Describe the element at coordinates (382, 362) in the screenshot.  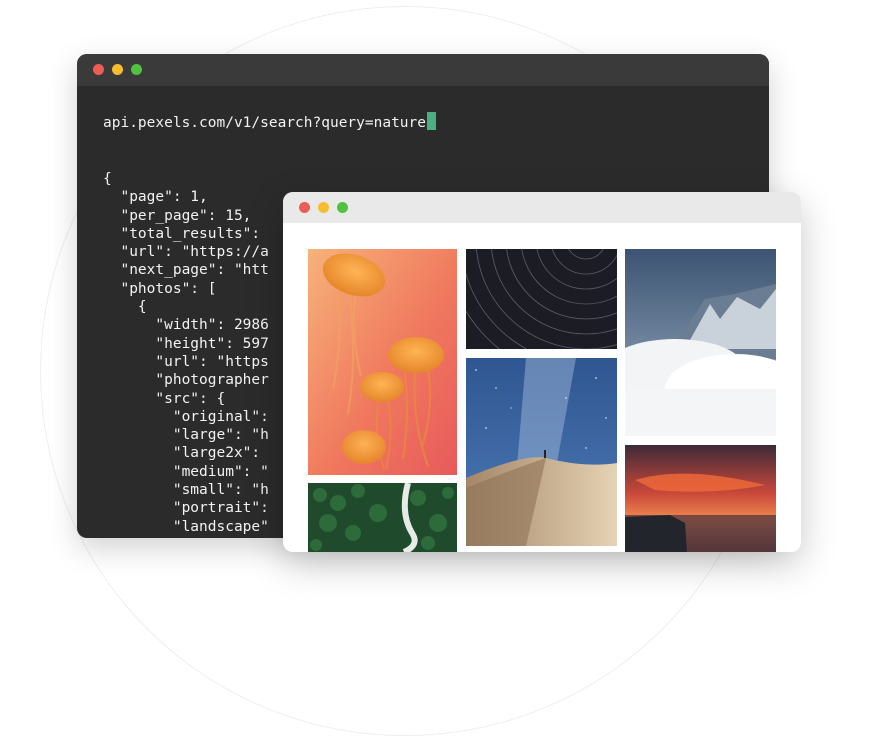
I see `photo-jellyfish` at that location.